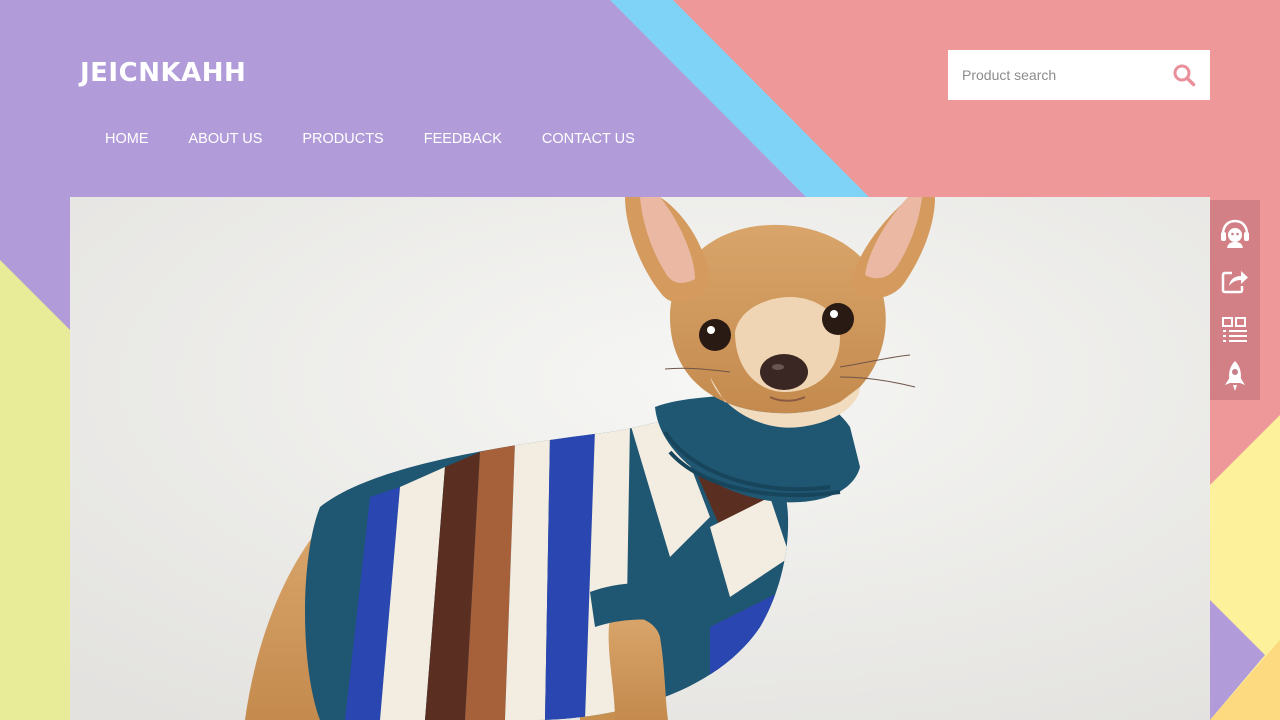  I want to click on search-icon, so click(1184, 75).